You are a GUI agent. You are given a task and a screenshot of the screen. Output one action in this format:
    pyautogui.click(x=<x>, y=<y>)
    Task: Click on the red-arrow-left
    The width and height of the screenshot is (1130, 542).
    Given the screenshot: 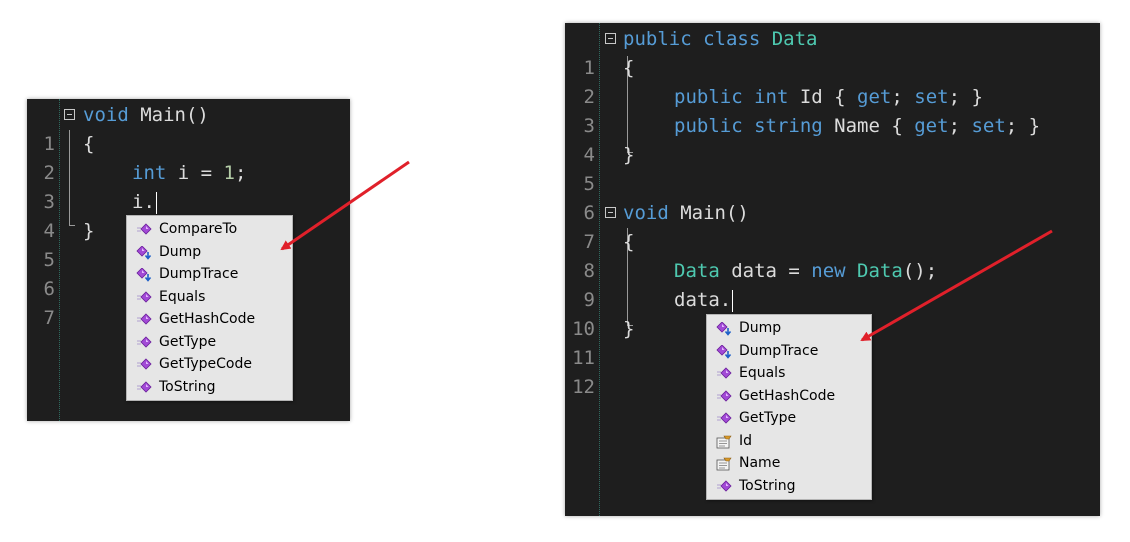 What is the action you would take?
    pyautogui.click(x=345, y=205)
    